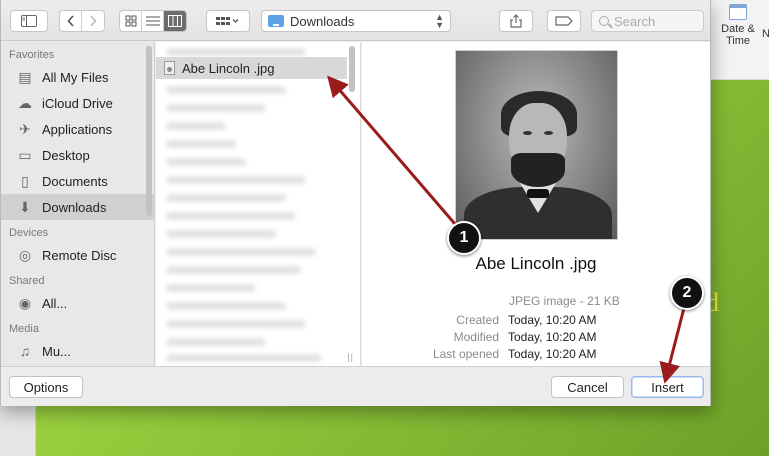  I want to click on insert-button: Insert, so click(667, 387).